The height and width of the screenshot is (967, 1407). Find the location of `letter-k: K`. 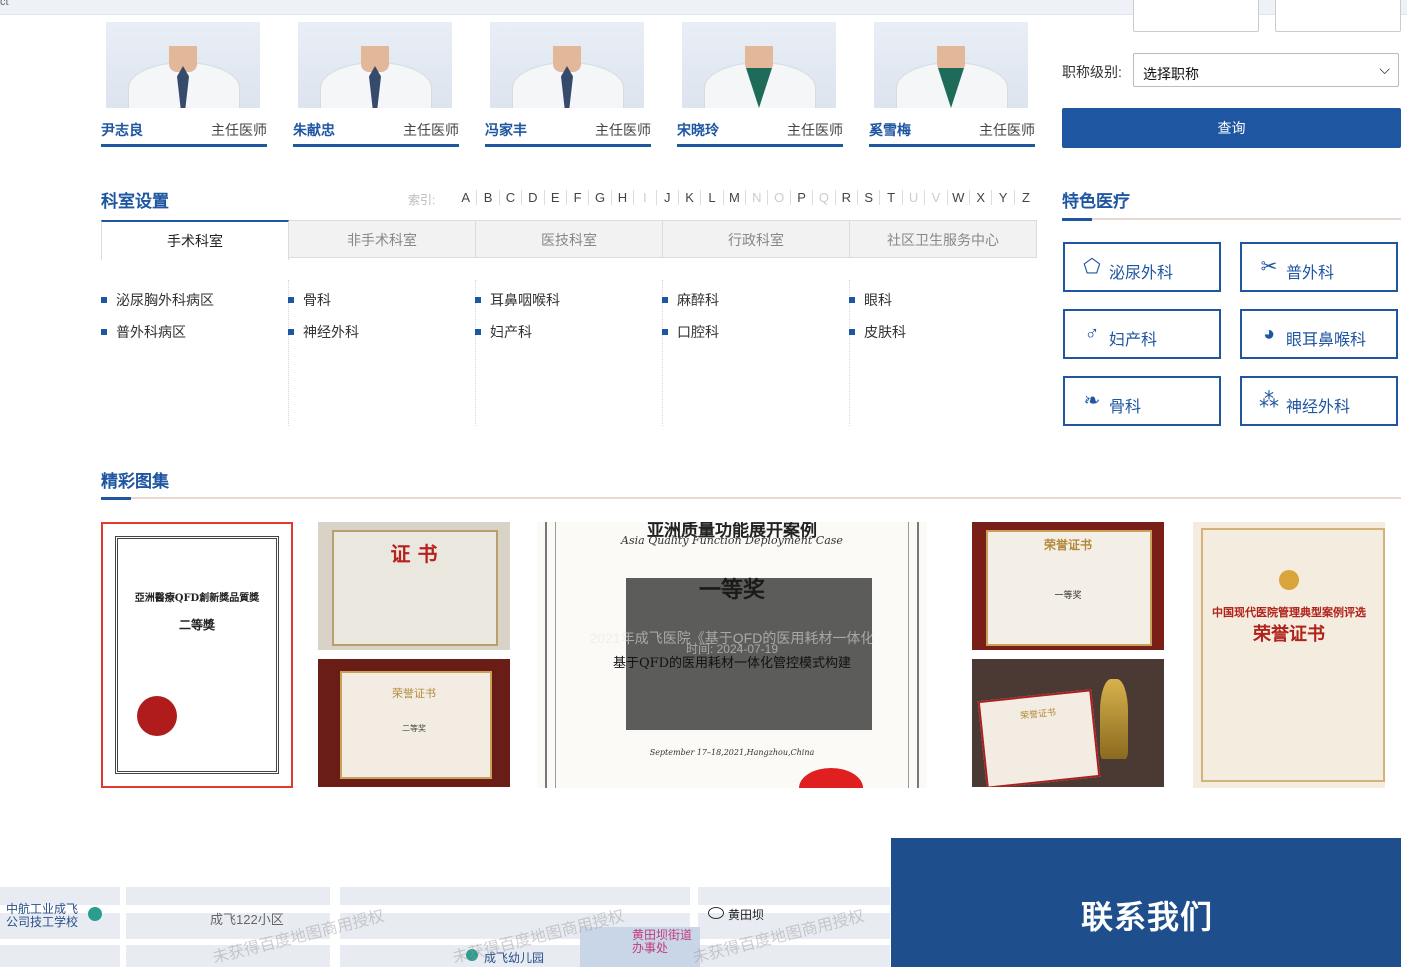

letter-k: K is located at coordinates (690, 197).